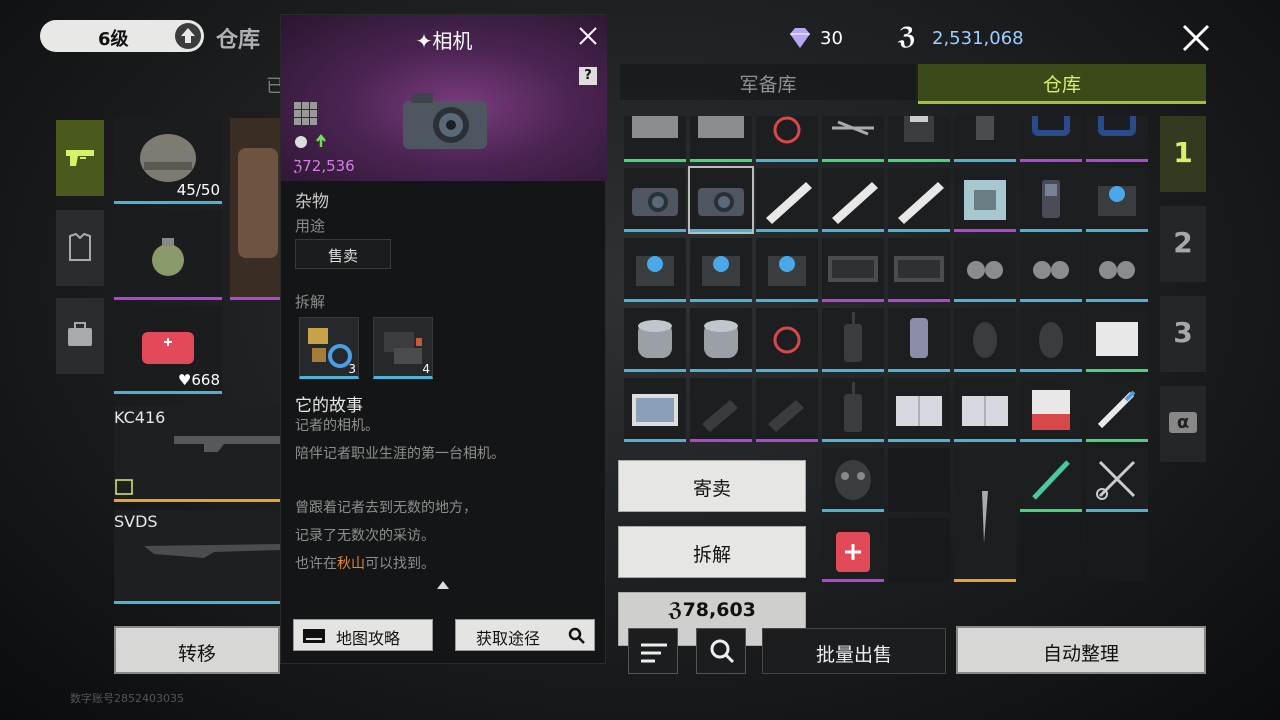 The width and height of the screenshot is (1280, 720). I want to click on gas-mask-icon, so click(853, 479).